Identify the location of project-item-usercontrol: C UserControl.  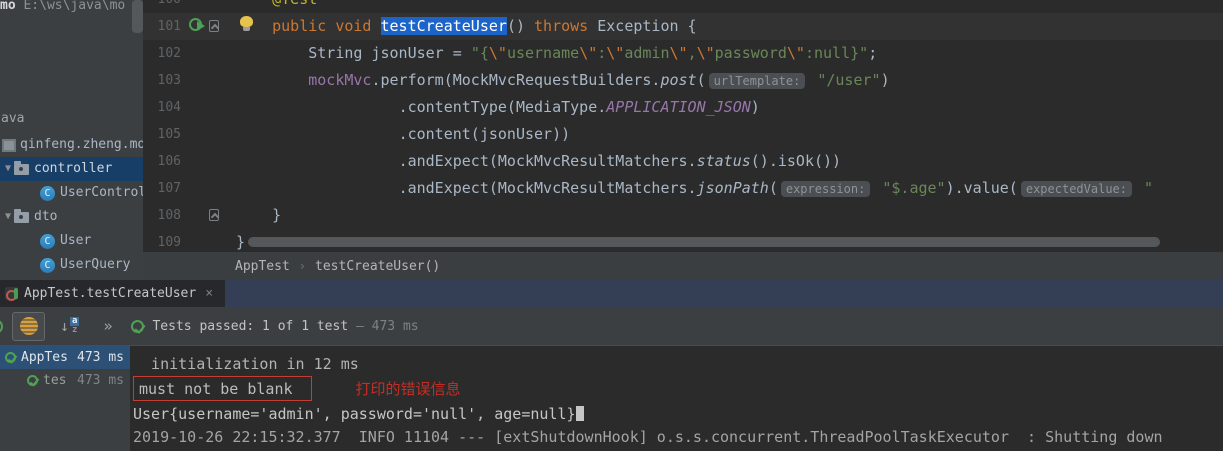
(71, 193).